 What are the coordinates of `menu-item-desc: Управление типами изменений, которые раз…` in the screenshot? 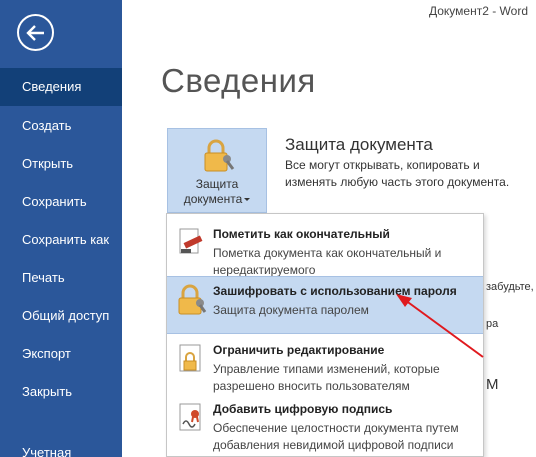 It's located at (326, 377).